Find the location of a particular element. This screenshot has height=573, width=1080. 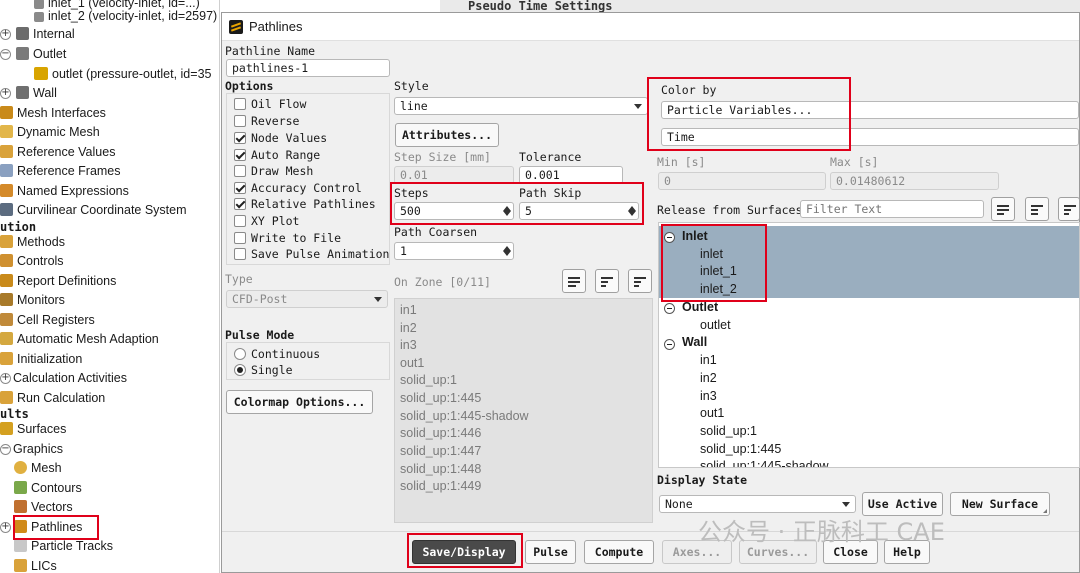

tree-item-outlet-boundary: outlet (pressure-outlet, id=35 is located at coordinates (122, 74).